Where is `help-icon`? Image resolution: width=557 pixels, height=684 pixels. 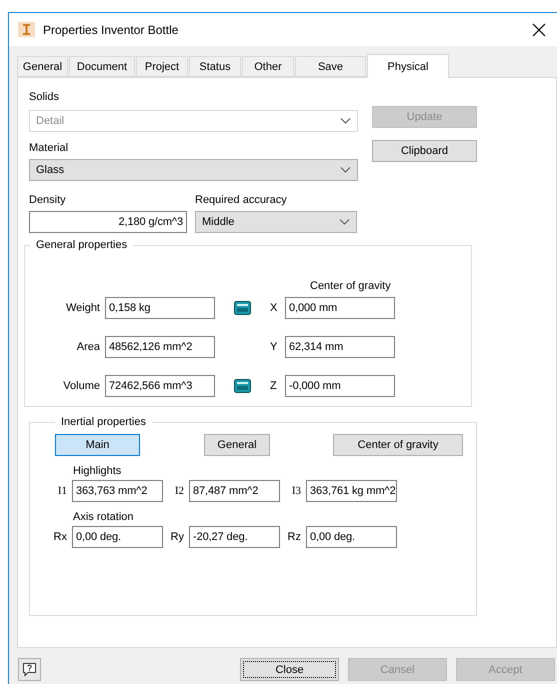 help-icon is located at coordinates (29, 669).